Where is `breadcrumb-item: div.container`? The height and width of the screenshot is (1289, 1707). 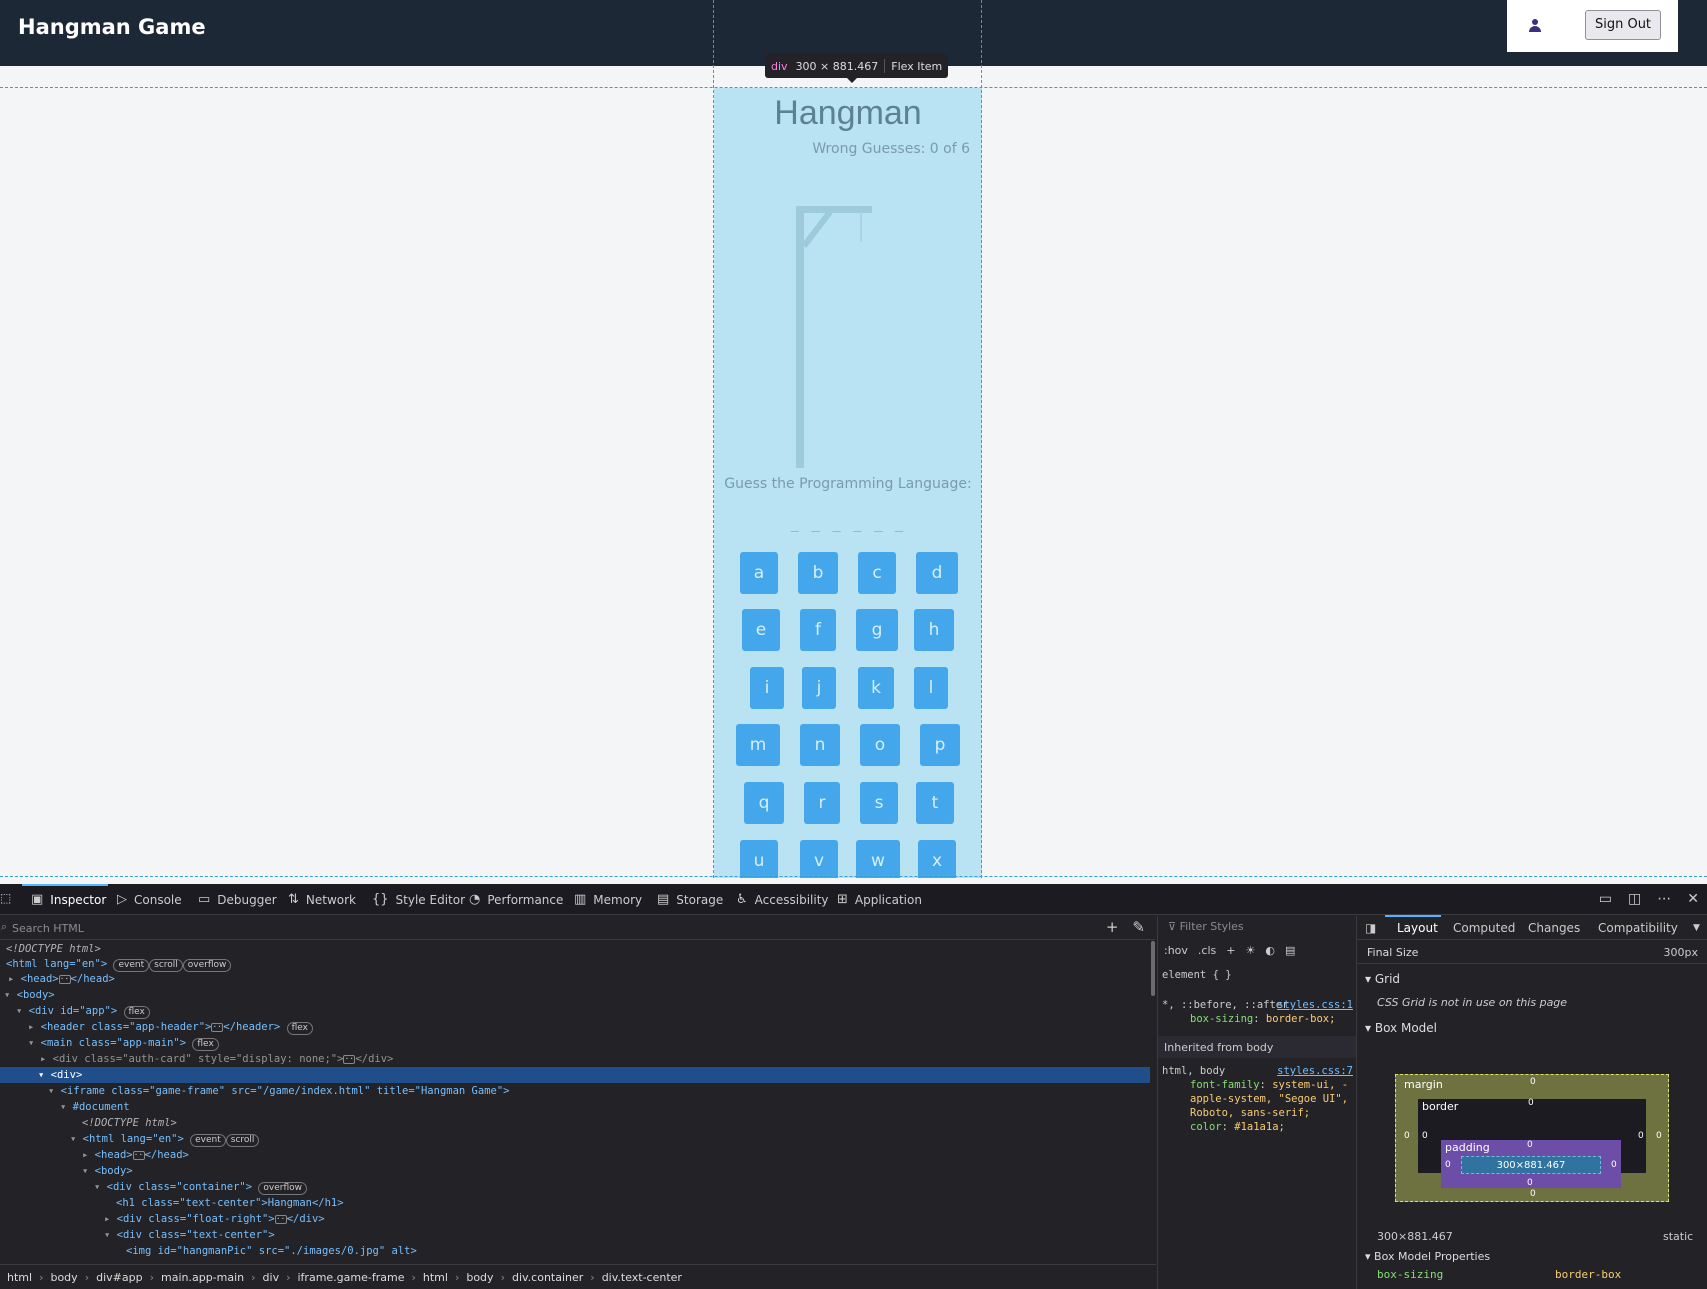 breadcrumb-item: div.container is located at coordinates (547, 1277).